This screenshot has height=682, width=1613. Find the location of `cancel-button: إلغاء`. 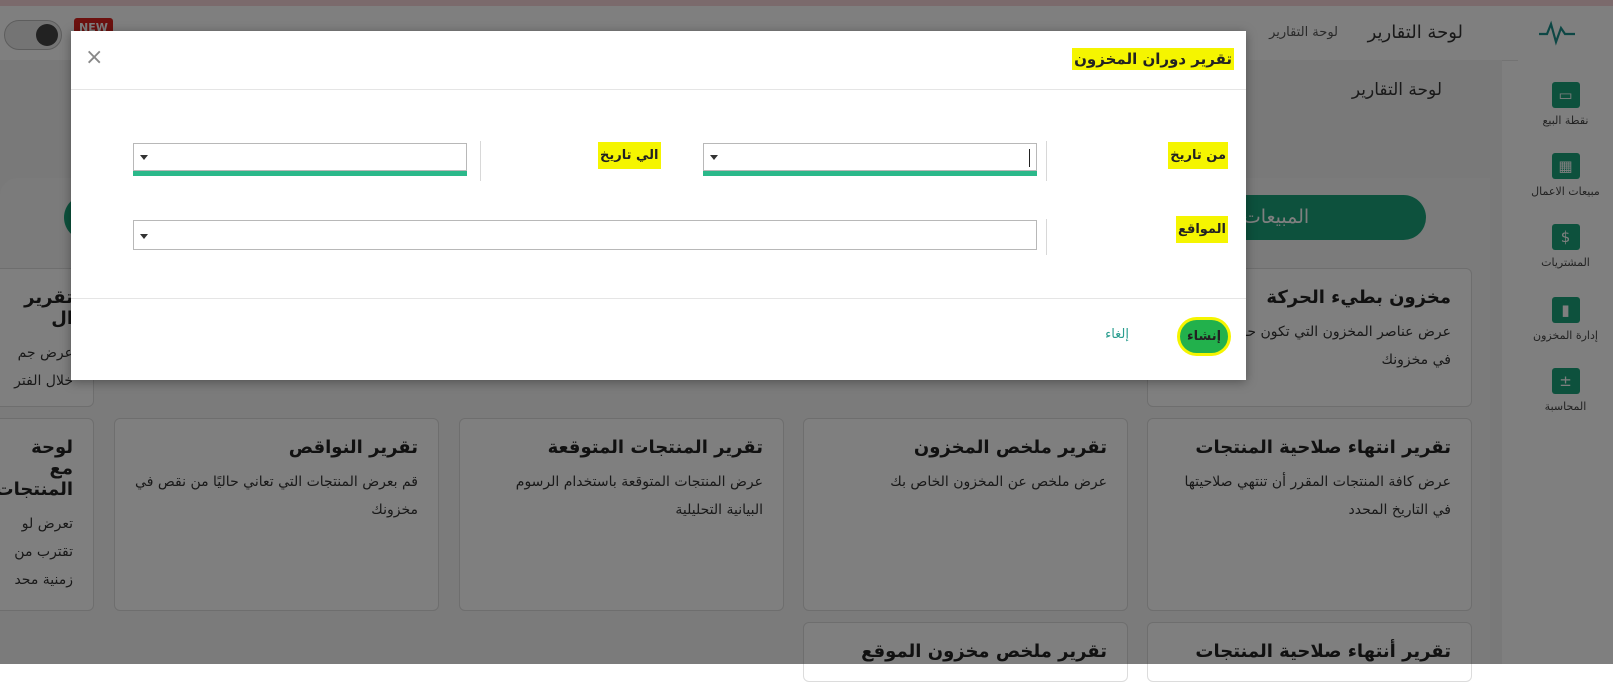

cancel-button: إلغاء is located at coordinates (1117, 334).